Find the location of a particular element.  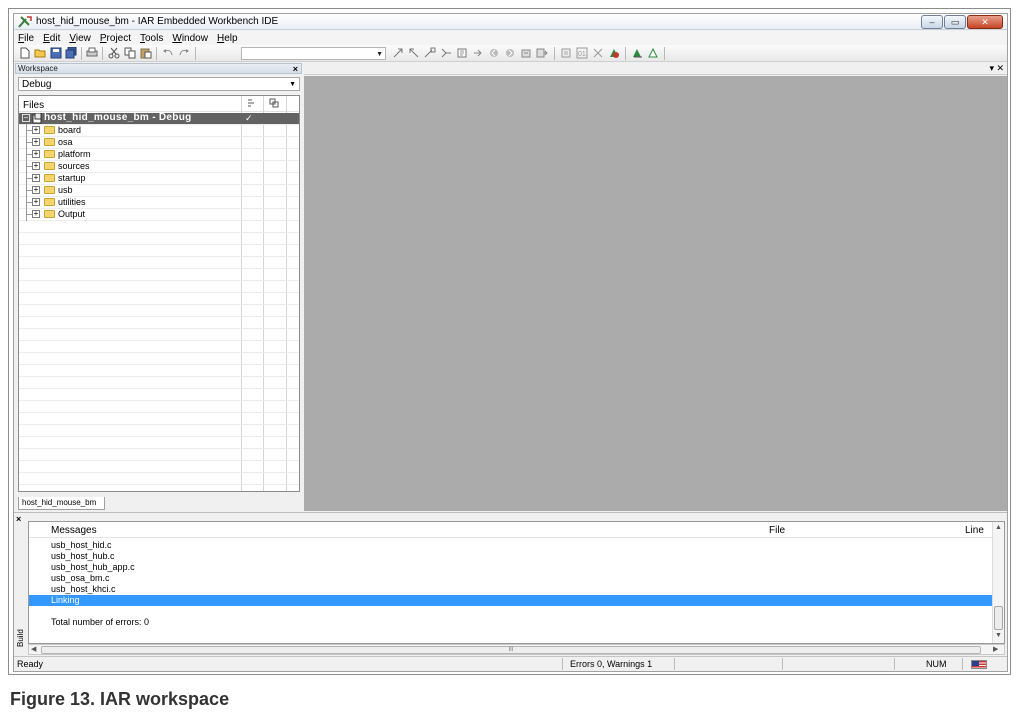

messages-horizontal-scrollbar: ◀ III ▶ is located at coordinates (516, 649).